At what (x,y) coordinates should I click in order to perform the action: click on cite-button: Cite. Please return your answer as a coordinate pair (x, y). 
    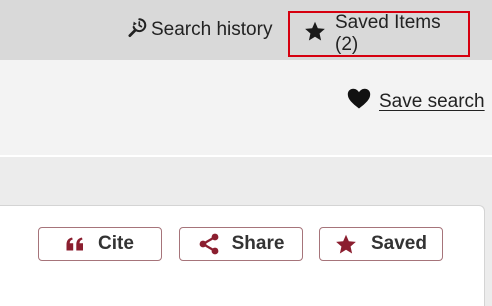
    Looking at the image, I should click on (100, 244).